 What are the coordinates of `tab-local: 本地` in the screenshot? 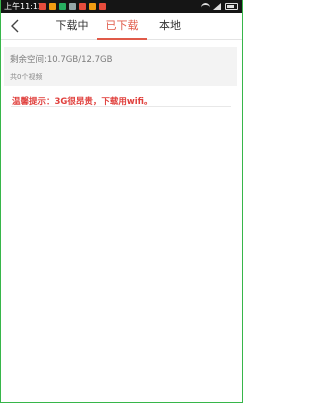 It's located at (170, 26).